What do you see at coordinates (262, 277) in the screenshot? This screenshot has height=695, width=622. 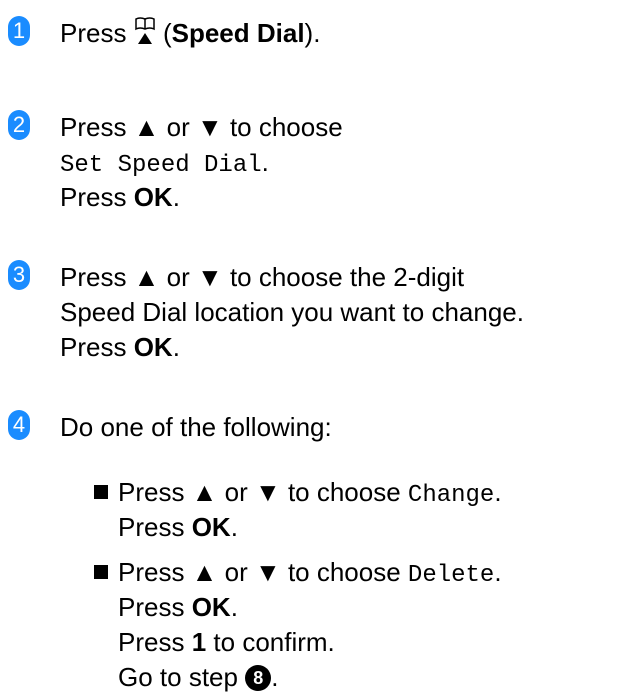 I see `instruction-line: Press ▲ or ▼ to choose the 2-digit` at bounding box center [262, 277].